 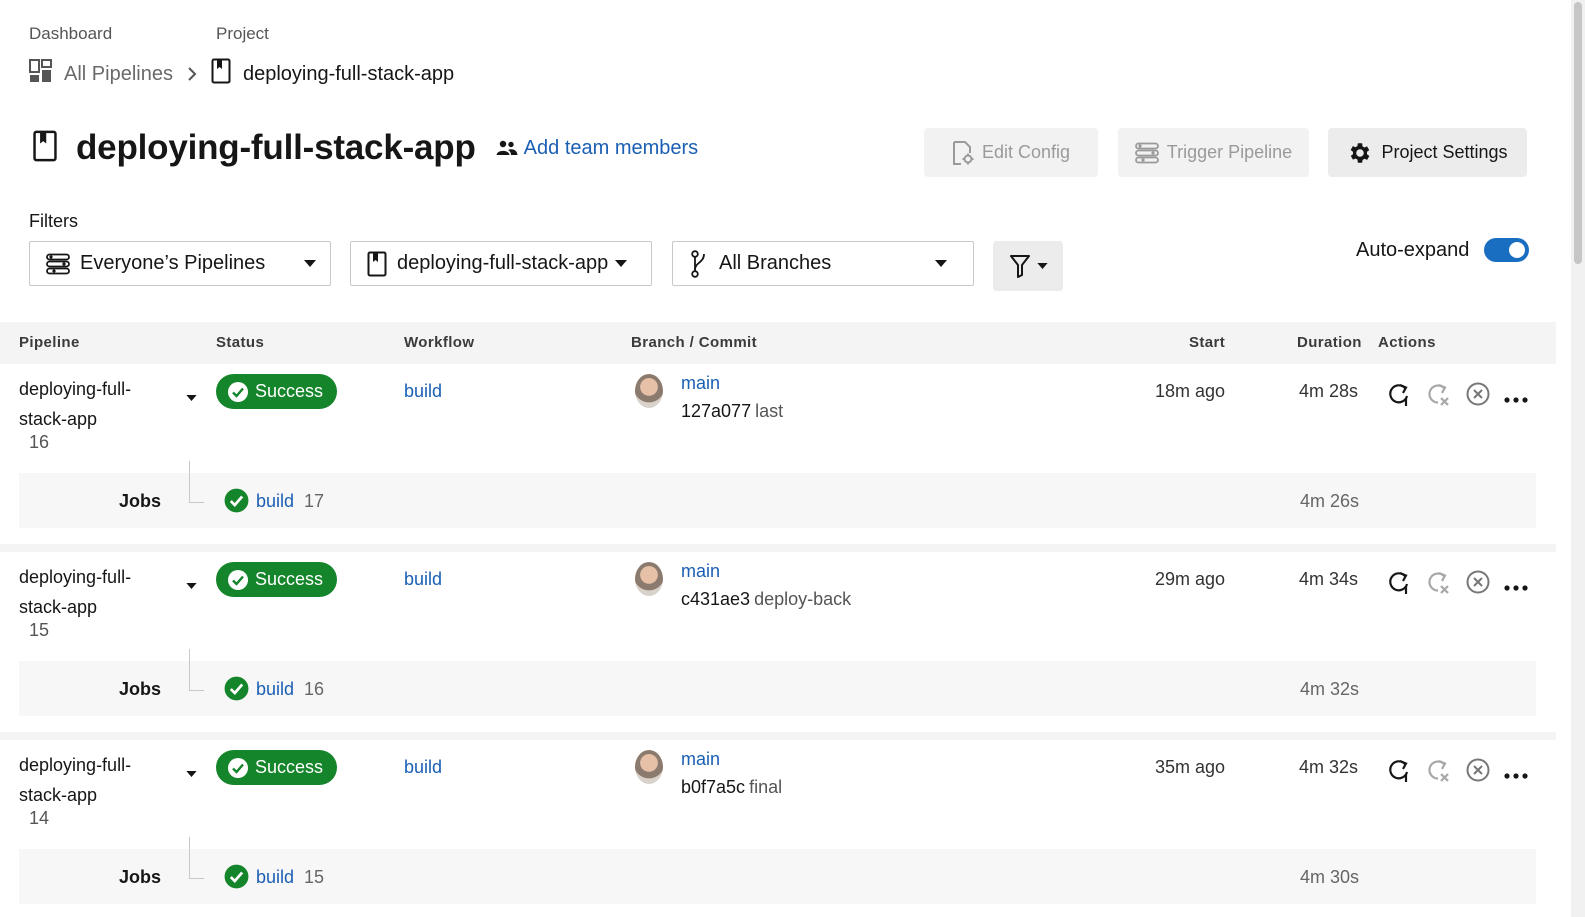 What do you see at coordinates (49, 342) in the screenshot?
I see `column-header-pipeline: Pipeline` at bounding box center [49, 342].